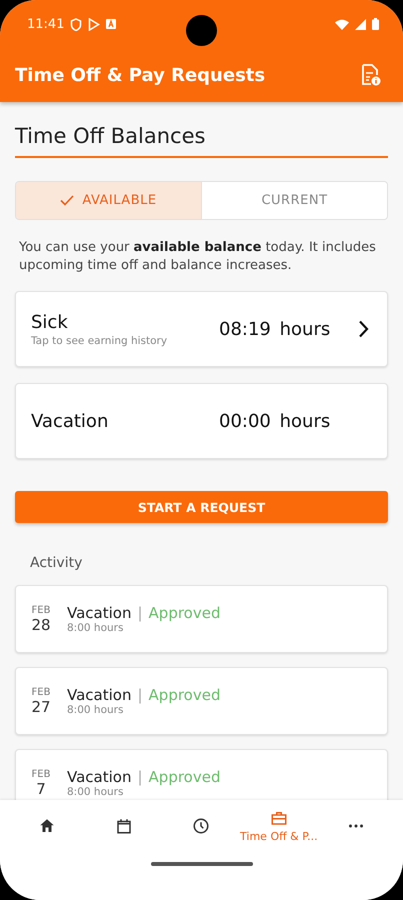  What do you see at coordinates (70, 421) in the screenshot?
I see `balance-name: Vacation` at bounding box center [70, 421].